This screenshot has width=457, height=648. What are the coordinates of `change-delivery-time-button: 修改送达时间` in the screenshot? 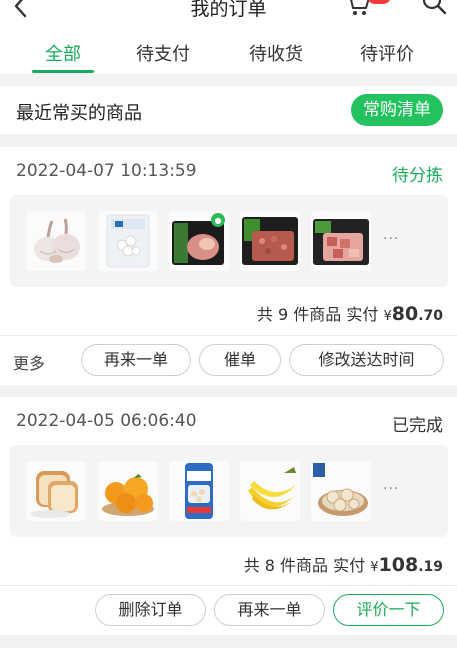 It's located at (366, 360).